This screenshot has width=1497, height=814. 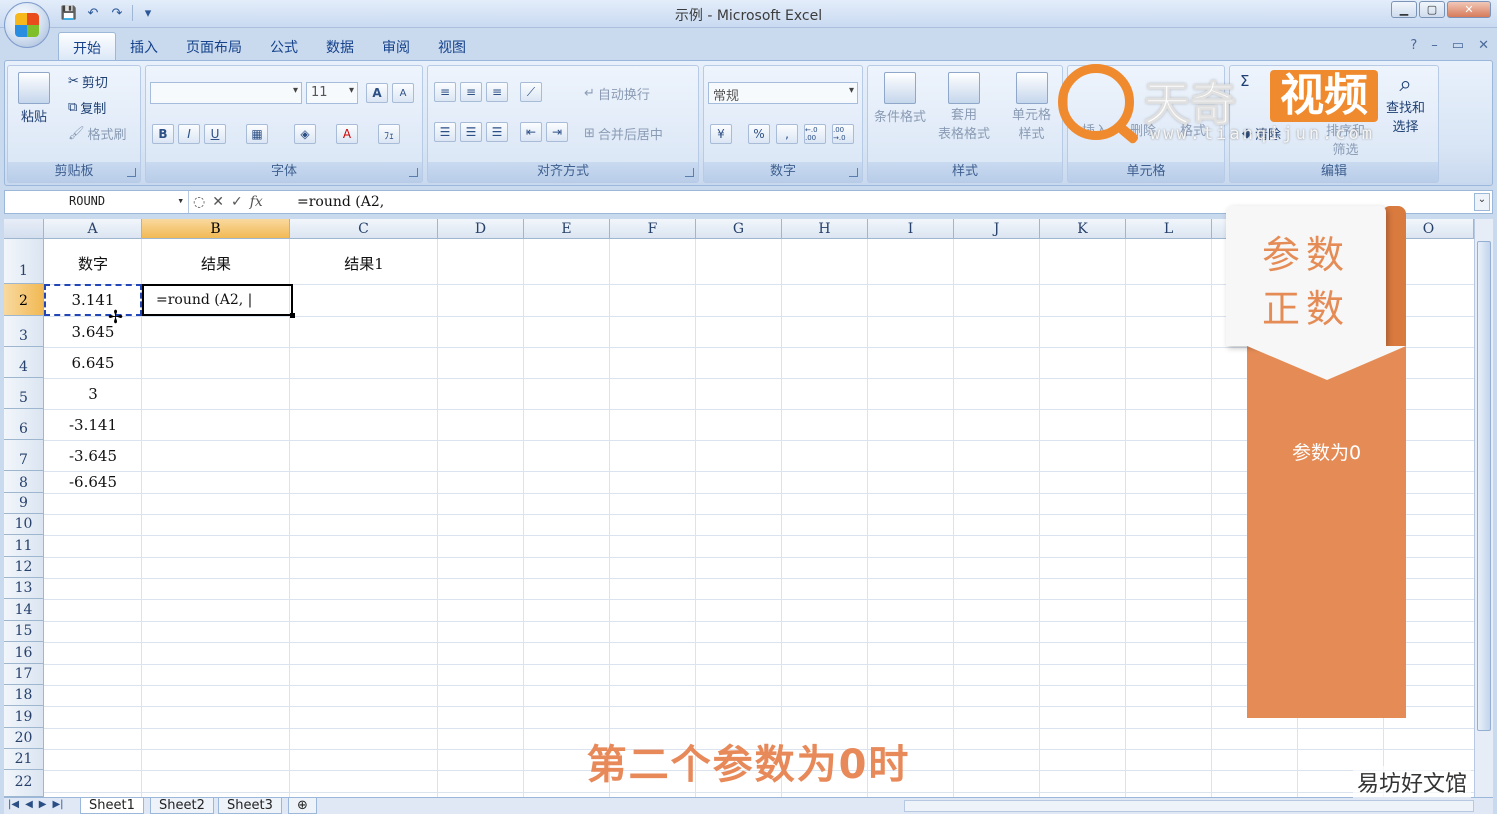 What do you see at coordinates (1083, 229) in the screenshot?
I see `column-header-k: K` at bounding box center [1083, 229].